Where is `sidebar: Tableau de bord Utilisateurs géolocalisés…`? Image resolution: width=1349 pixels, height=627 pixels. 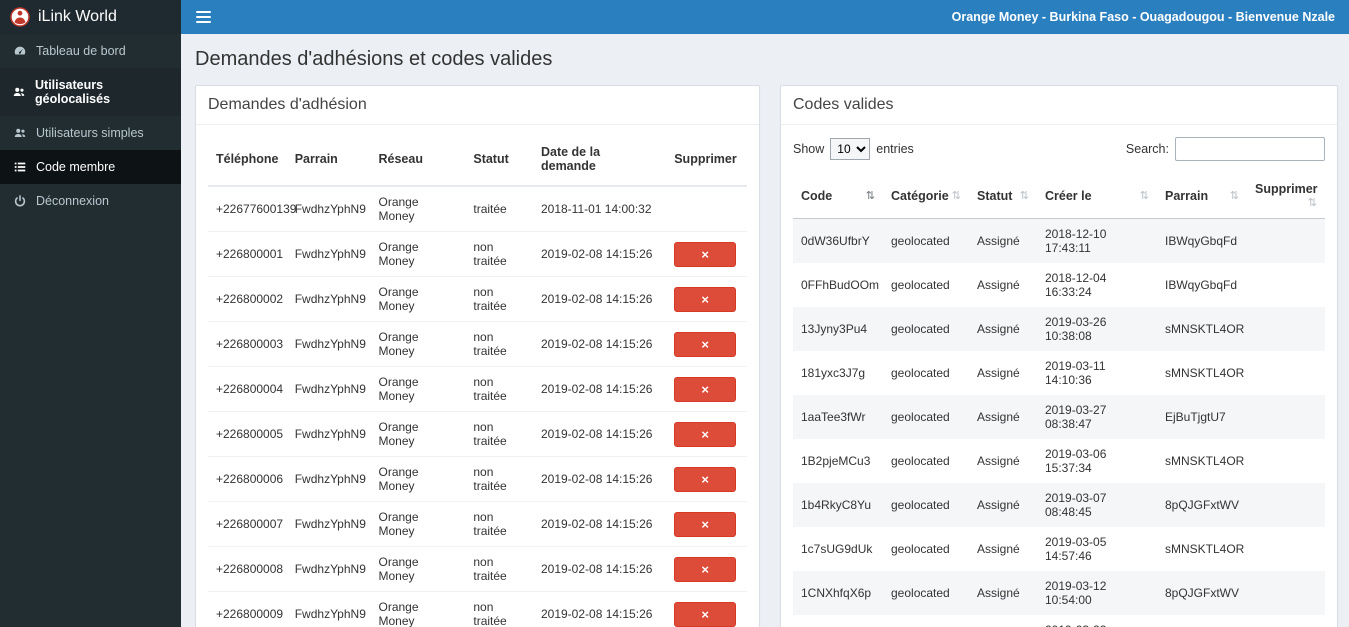 sidebar: Tableau de bord Utilisateurs géolocalisés… is located at coordinates (90, 330).